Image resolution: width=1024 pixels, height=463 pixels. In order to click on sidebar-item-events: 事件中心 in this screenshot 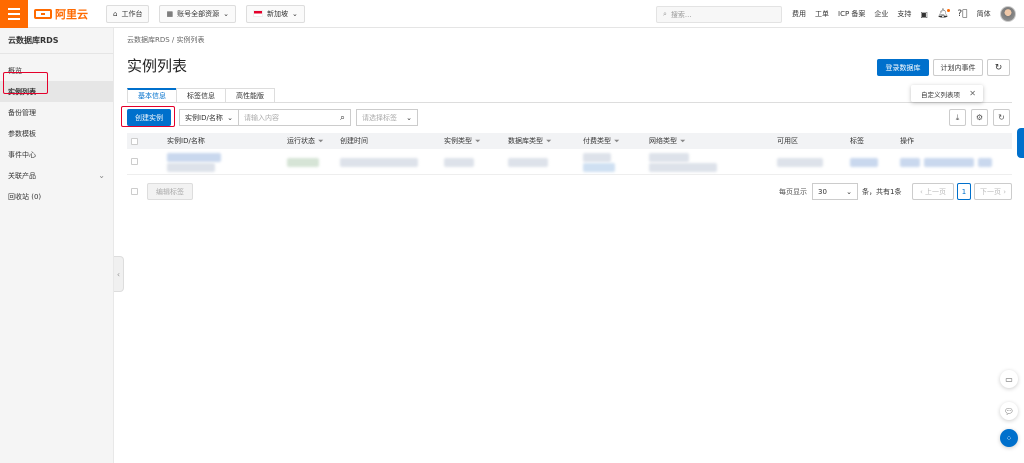, I will do `click(56, 154)`.